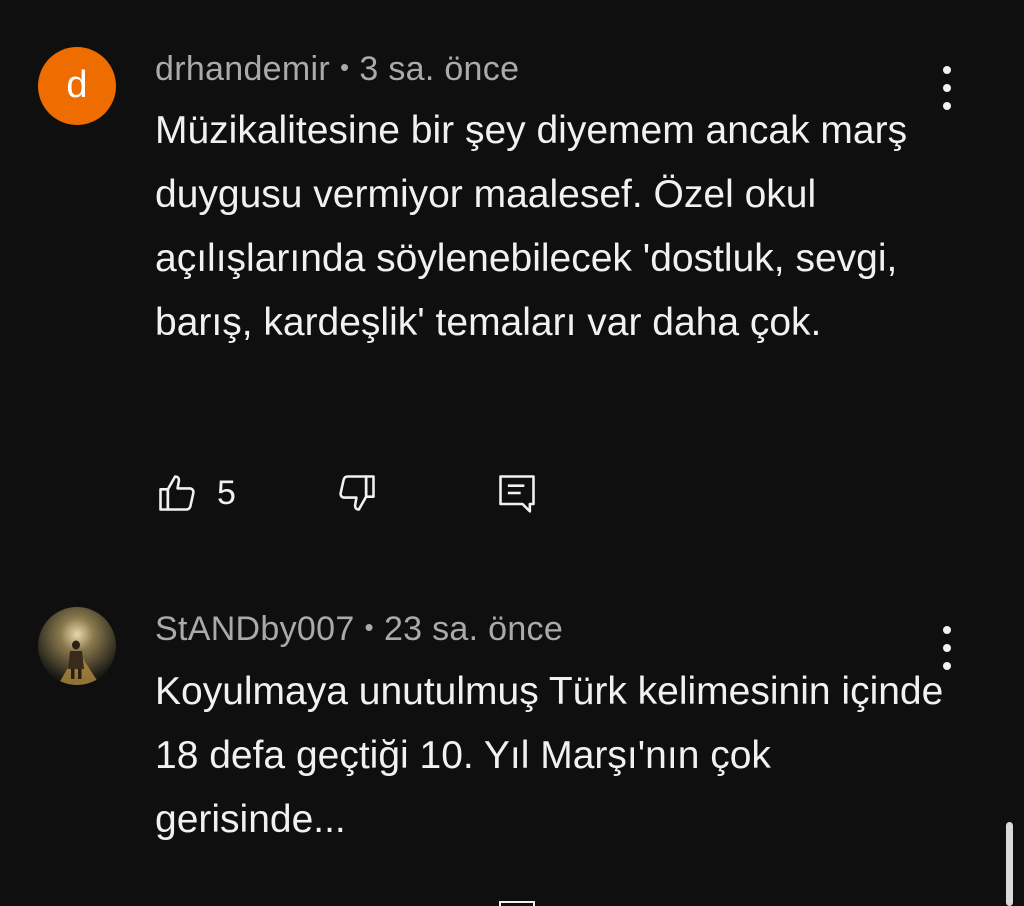  Describe the element at coordinates (195, 493) in the screenshot. I see `like-button: 5` at that location.